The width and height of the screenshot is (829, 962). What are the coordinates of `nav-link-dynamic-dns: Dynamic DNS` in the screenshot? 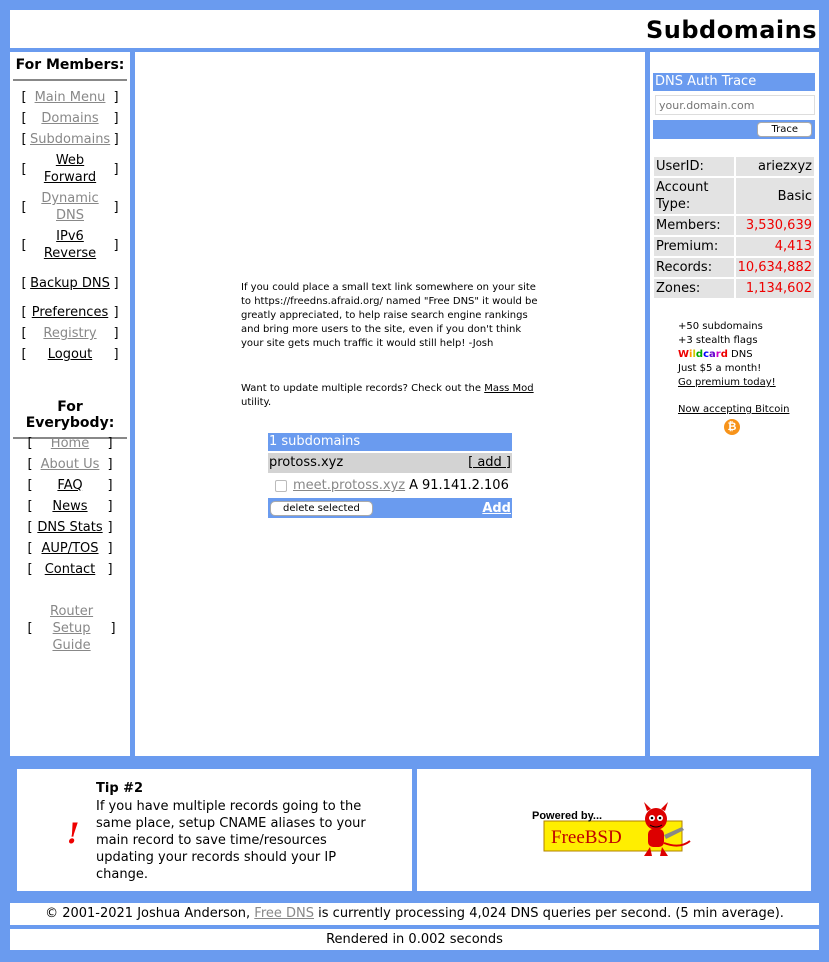 It's located at (70, 207).